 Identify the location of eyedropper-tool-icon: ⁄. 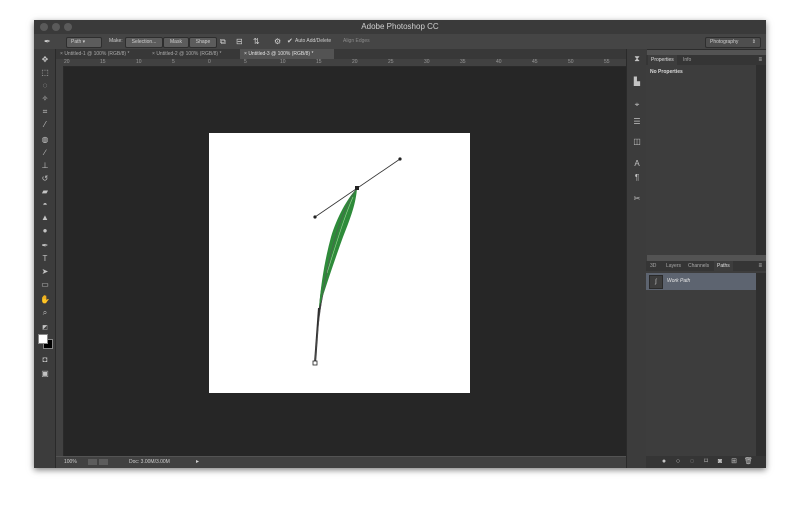
(45, 125).